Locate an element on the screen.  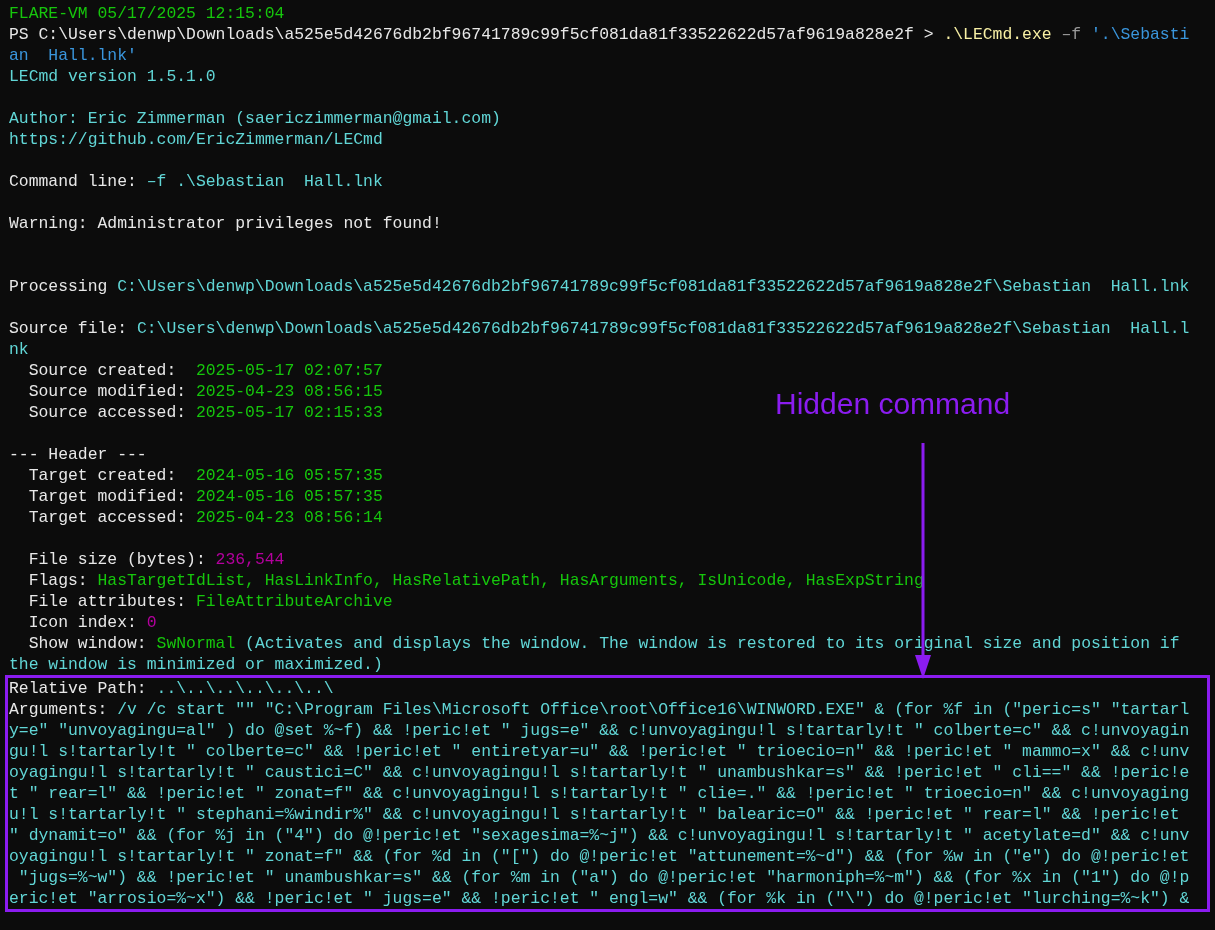
string-argument-text: an Hall.lnk' is located at coordinates (73, 55).